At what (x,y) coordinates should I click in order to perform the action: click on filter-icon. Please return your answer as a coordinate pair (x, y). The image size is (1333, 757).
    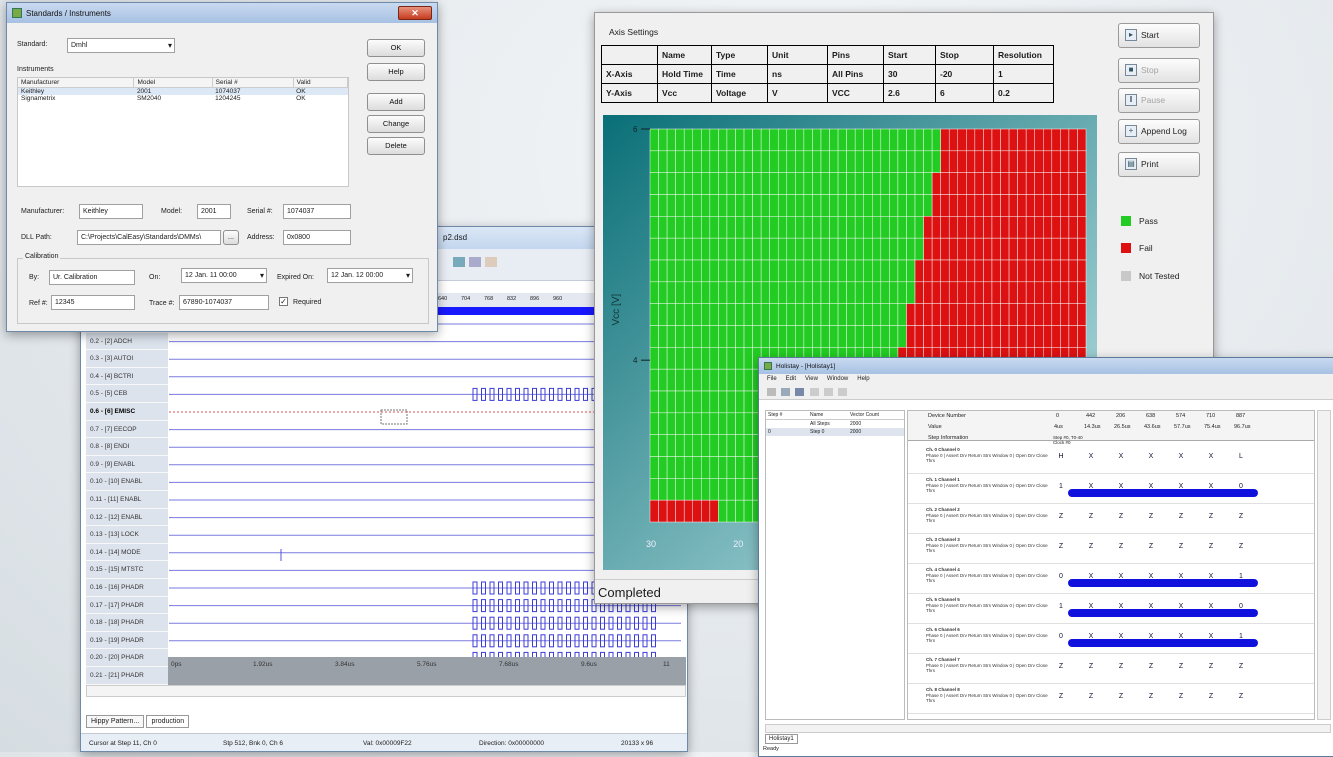
    Looking at the image, I should click on (843, 392).